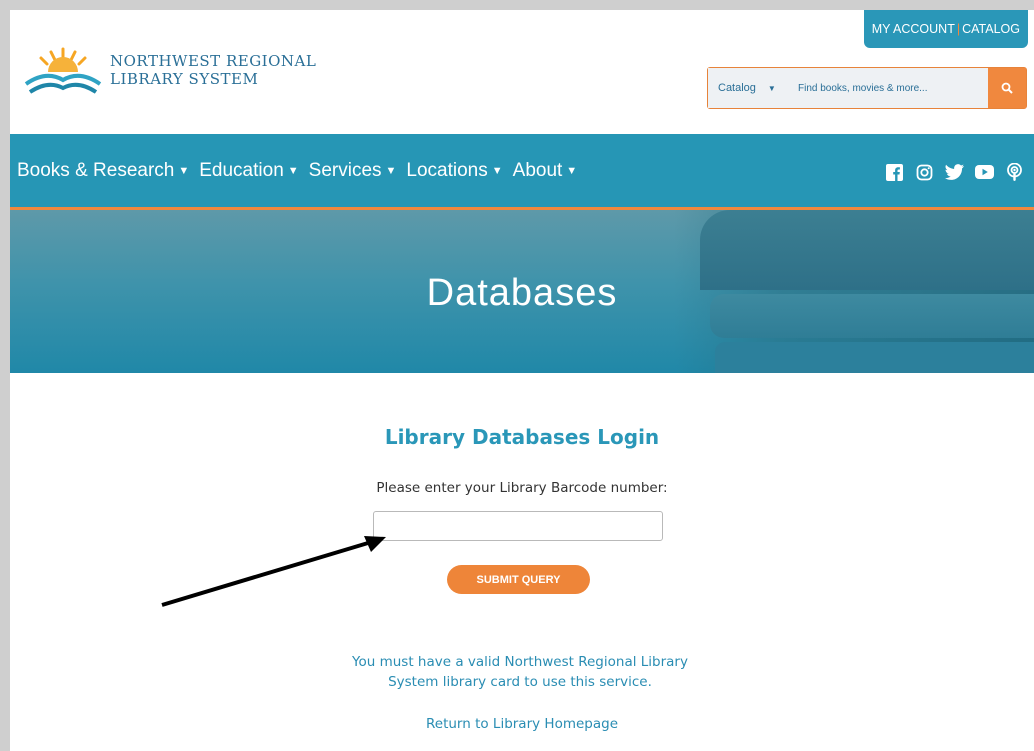 This screenshot has width=1034, height=751. I want to click on facebook-icon, so click(894, 172).